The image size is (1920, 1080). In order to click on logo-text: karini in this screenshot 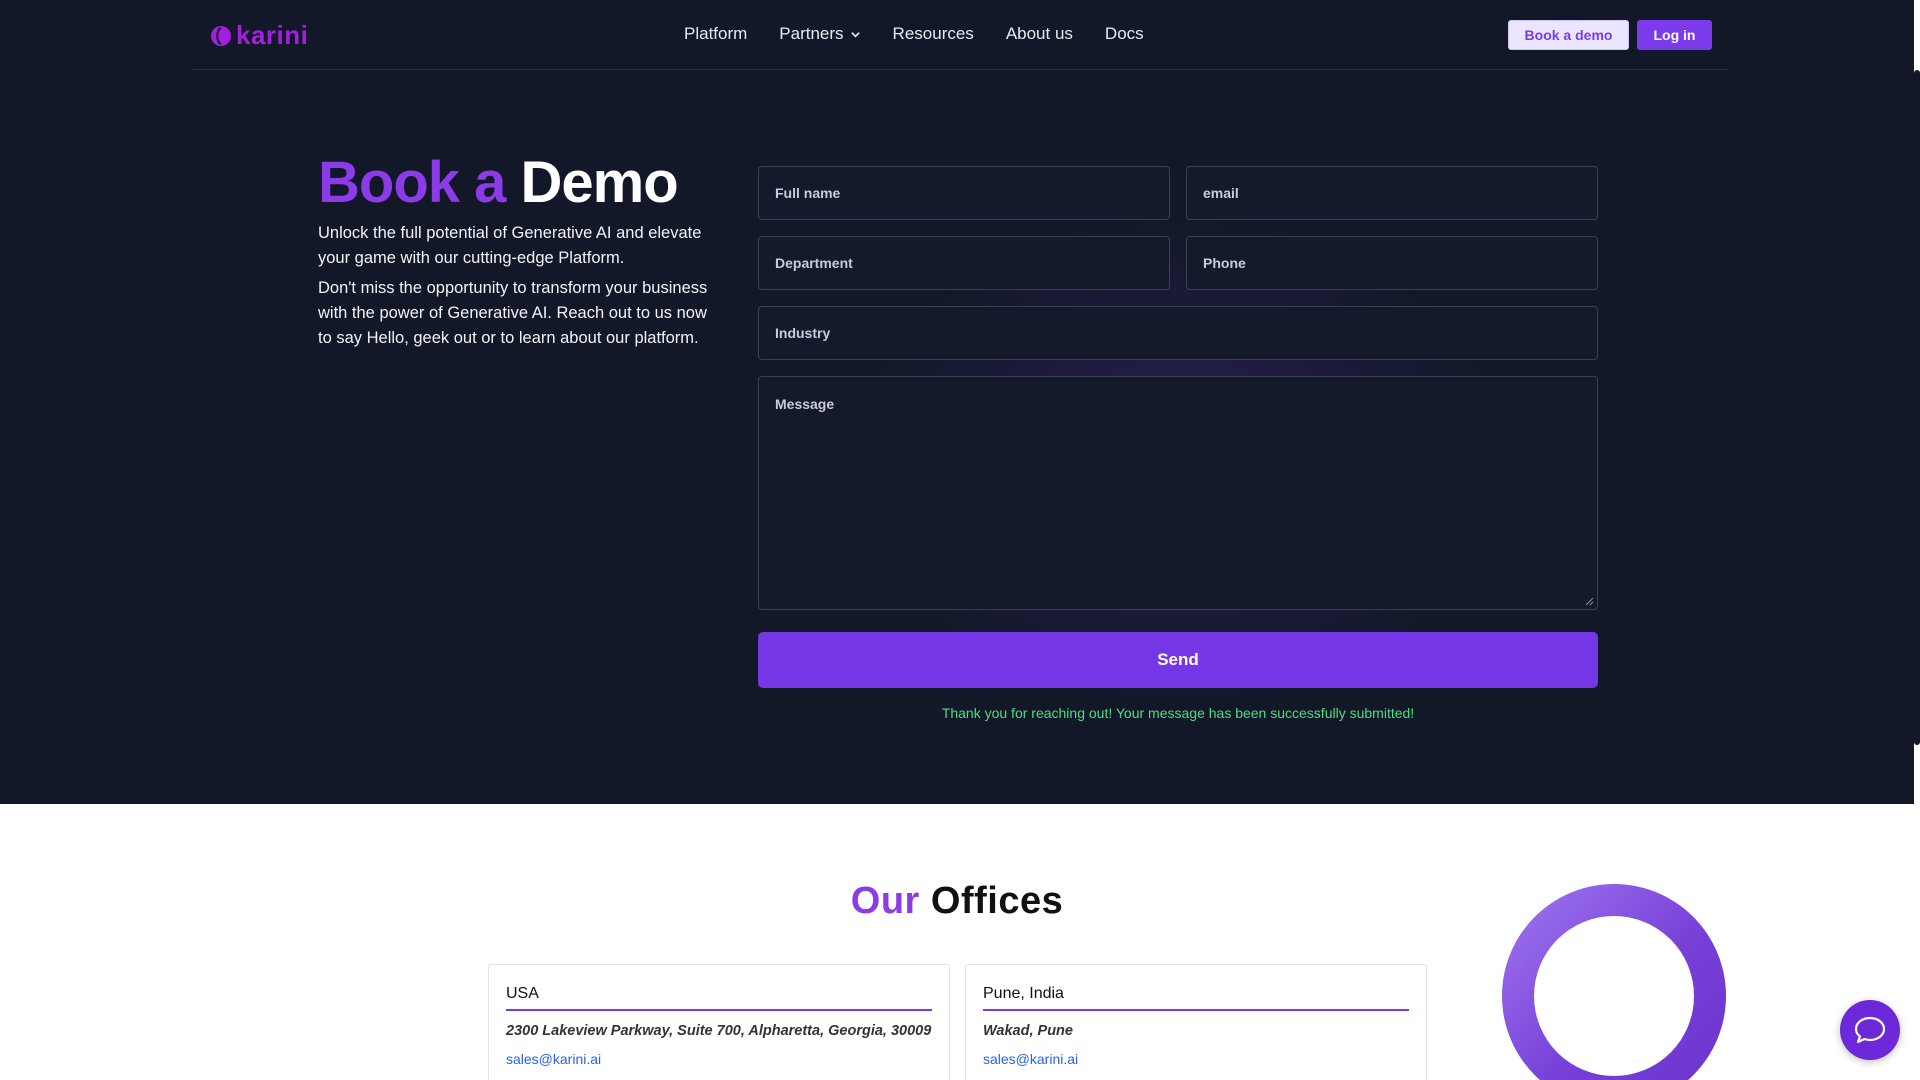, I will do `click(272, 35)`.